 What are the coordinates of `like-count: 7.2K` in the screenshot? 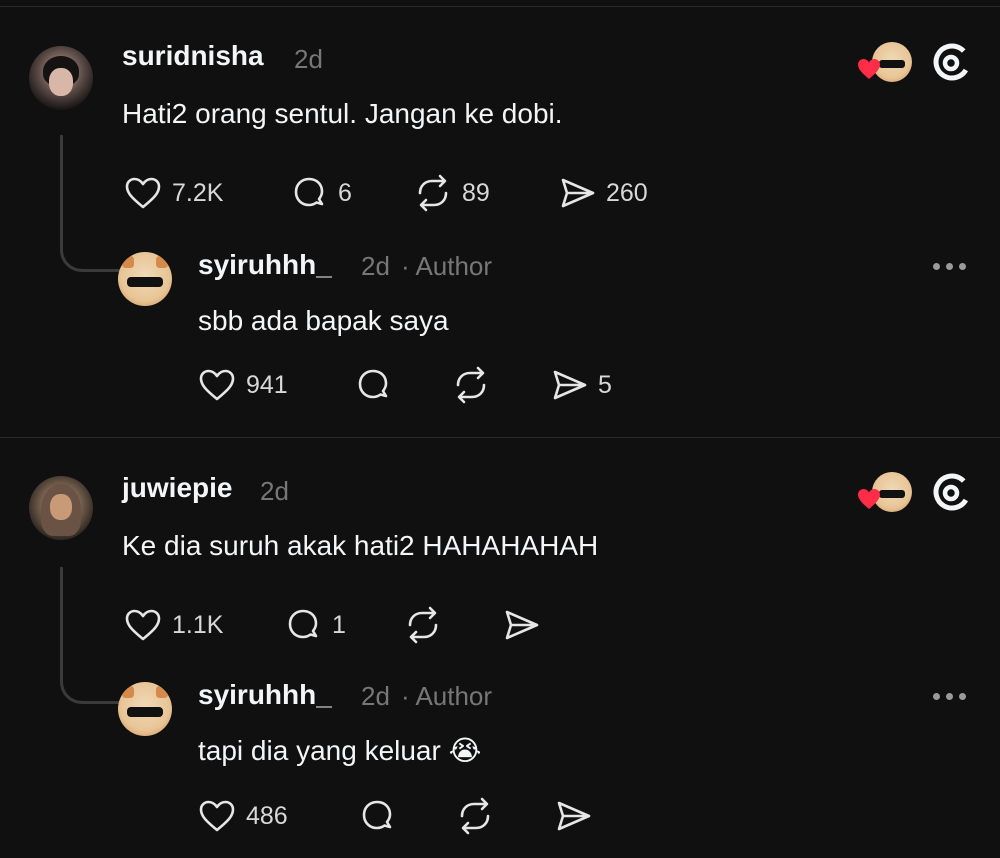 It's located at (198, 192).